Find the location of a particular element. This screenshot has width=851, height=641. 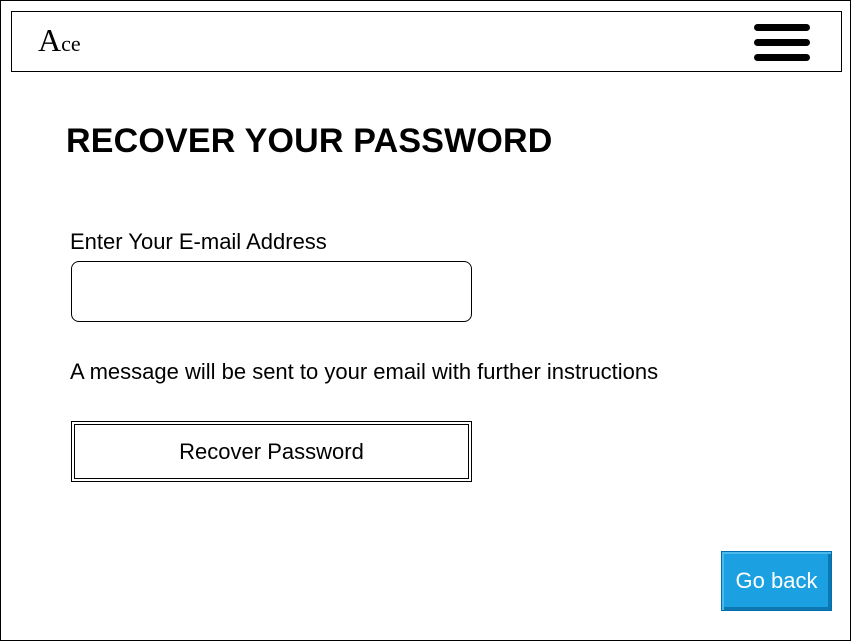

go-back-button: Go back is located at coordinates (776, 581).